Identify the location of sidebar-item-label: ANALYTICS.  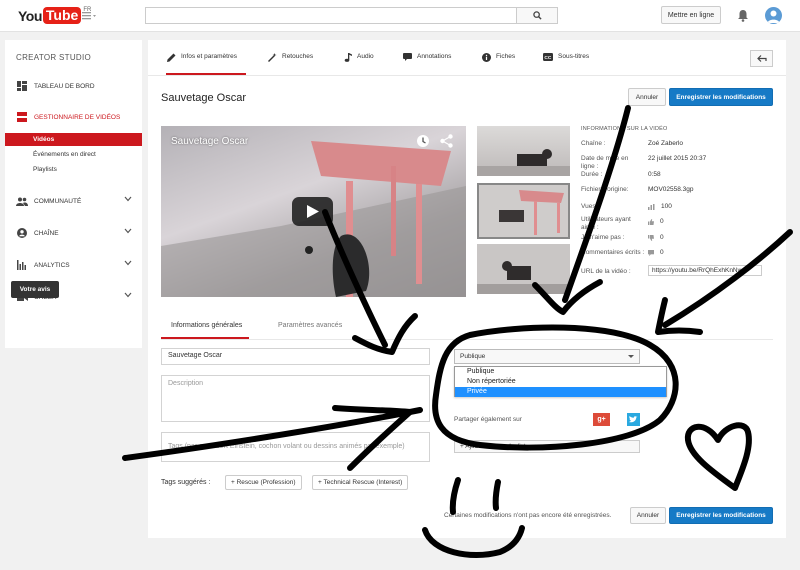
(52, 265).